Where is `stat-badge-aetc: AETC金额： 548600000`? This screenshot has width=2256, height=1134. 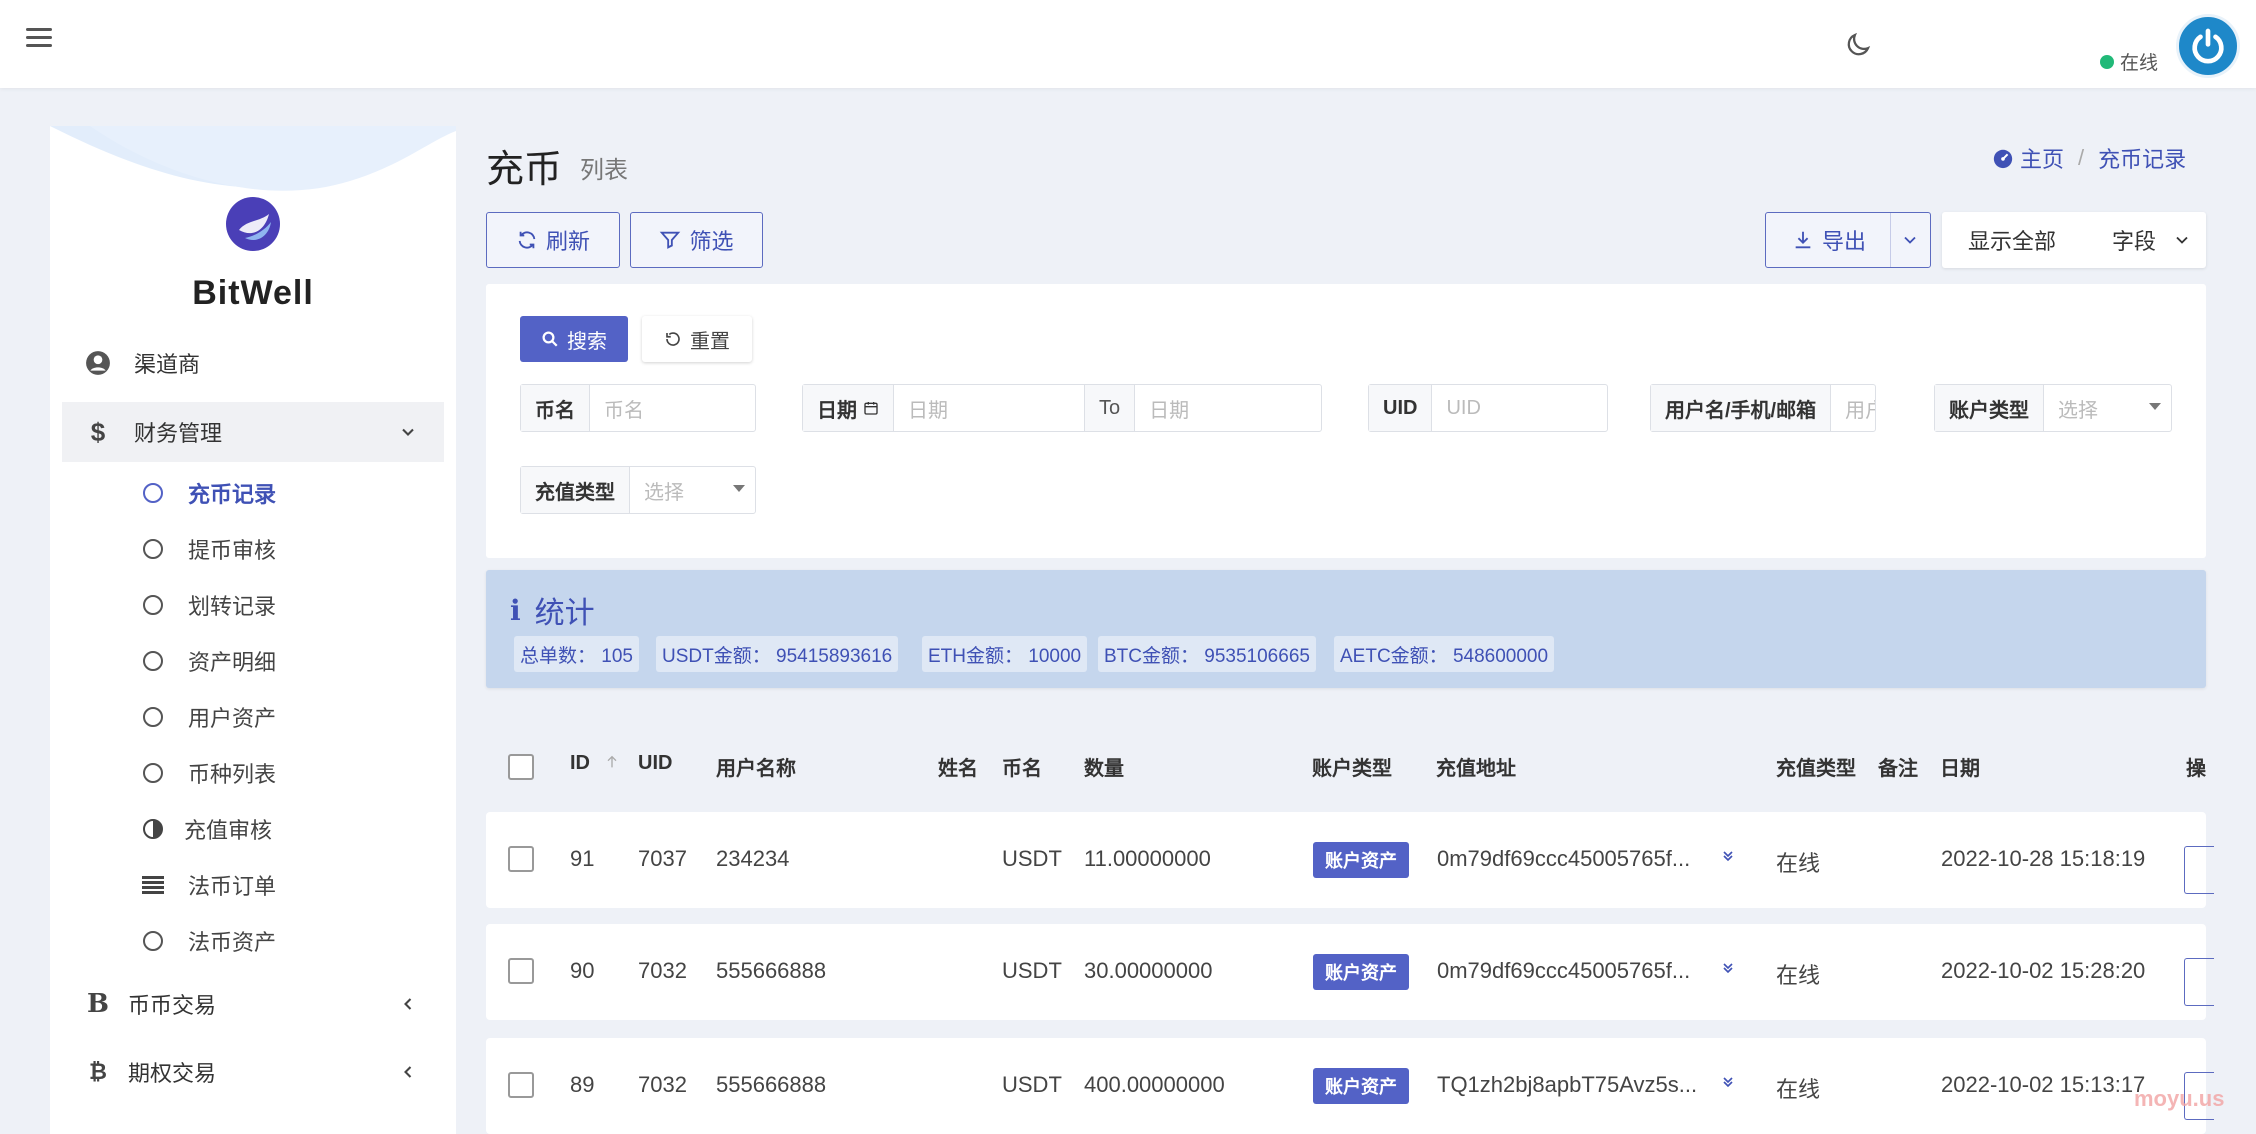
stat-badge-aetc: AETC金额： 548600000 is located at coordinates (1444, 654).